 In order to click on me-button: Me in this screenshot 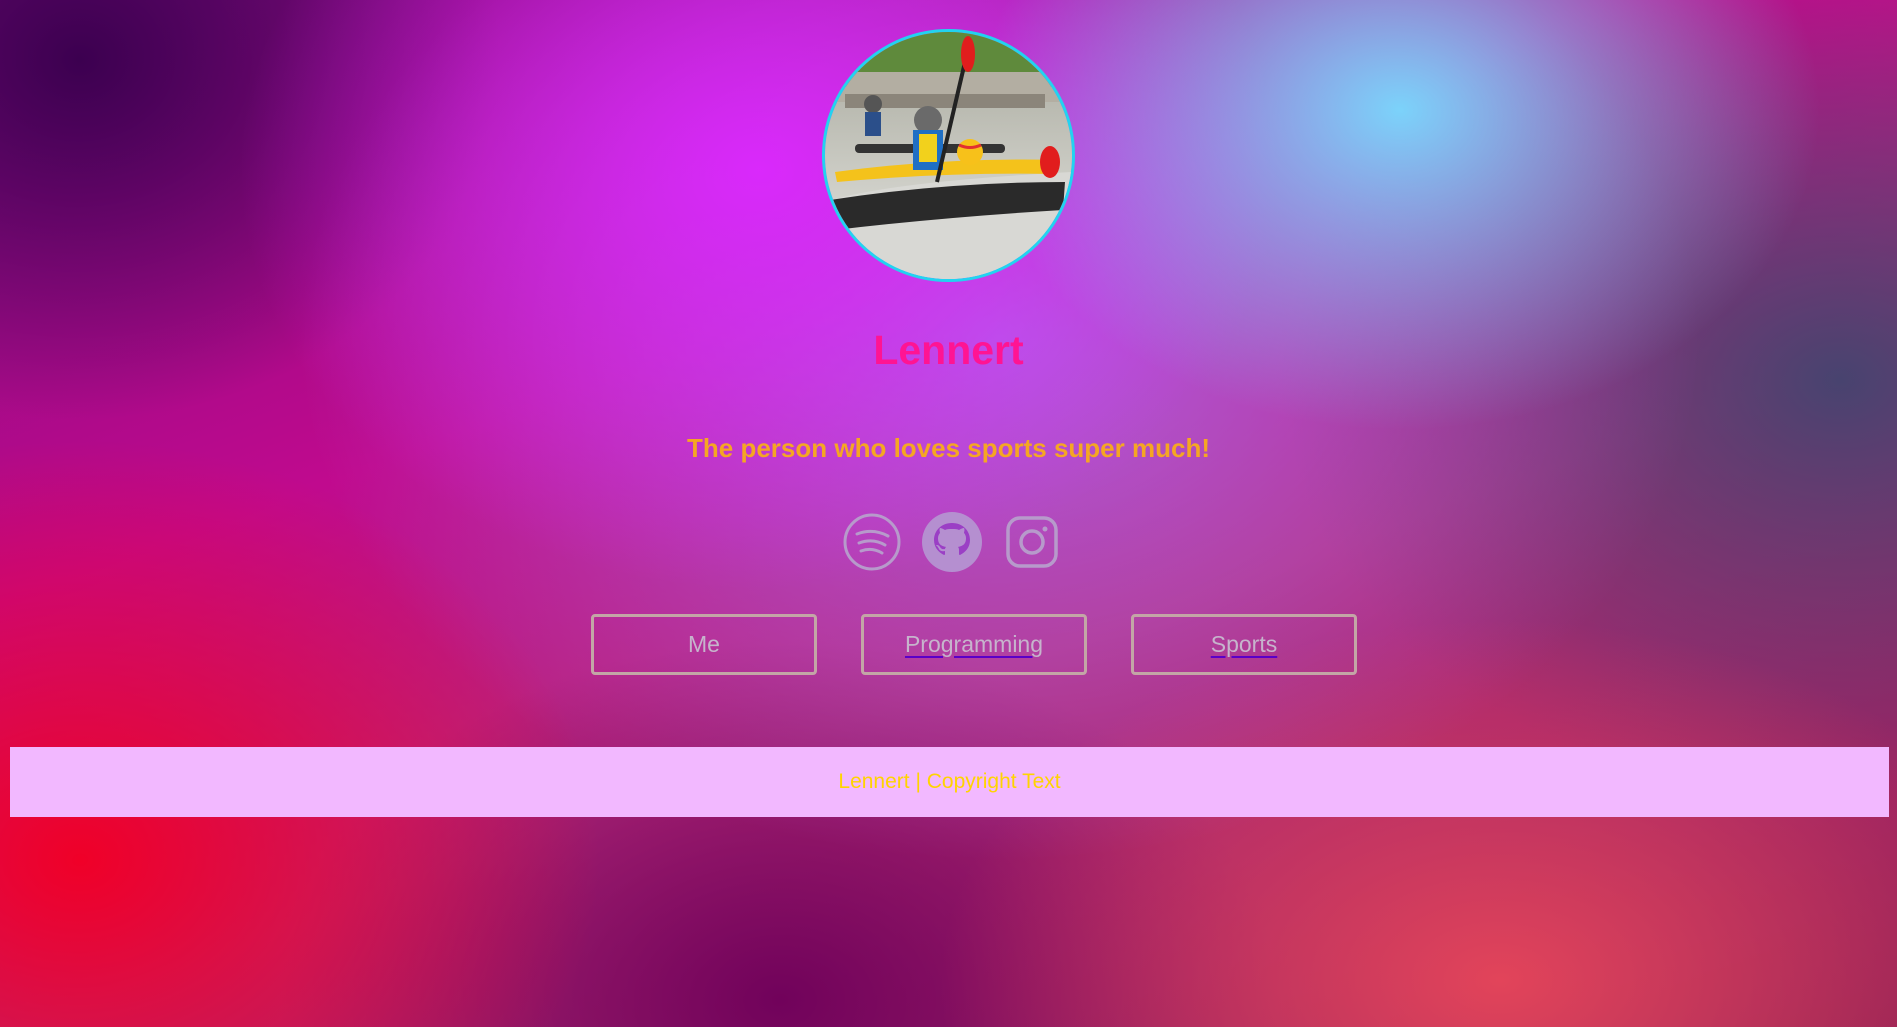, I will do `click(704, 644)`.